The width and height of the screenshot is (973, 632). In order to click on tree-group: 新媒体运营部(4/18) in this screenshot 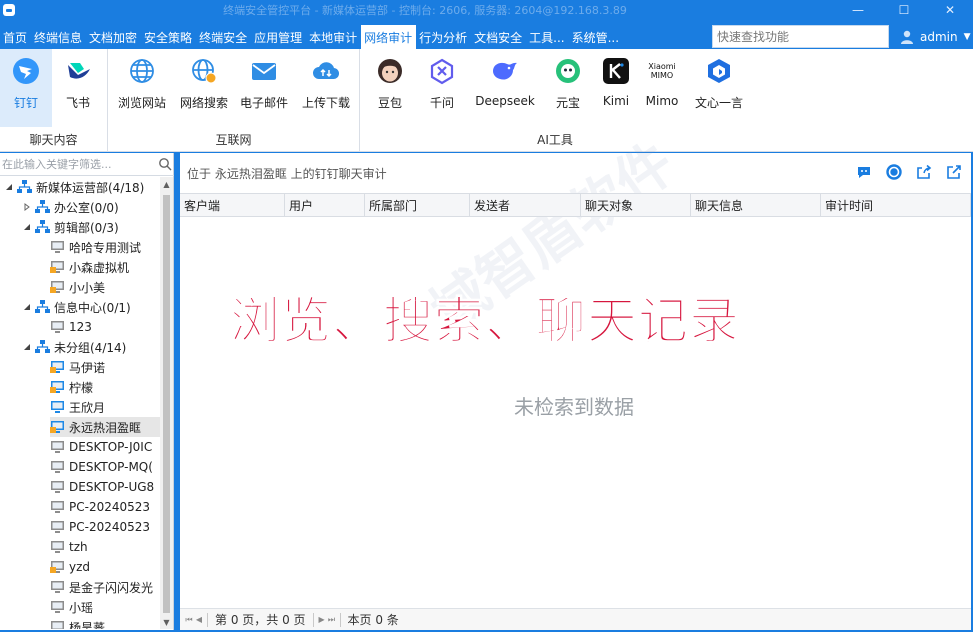, I will do `click(74, 187)`.